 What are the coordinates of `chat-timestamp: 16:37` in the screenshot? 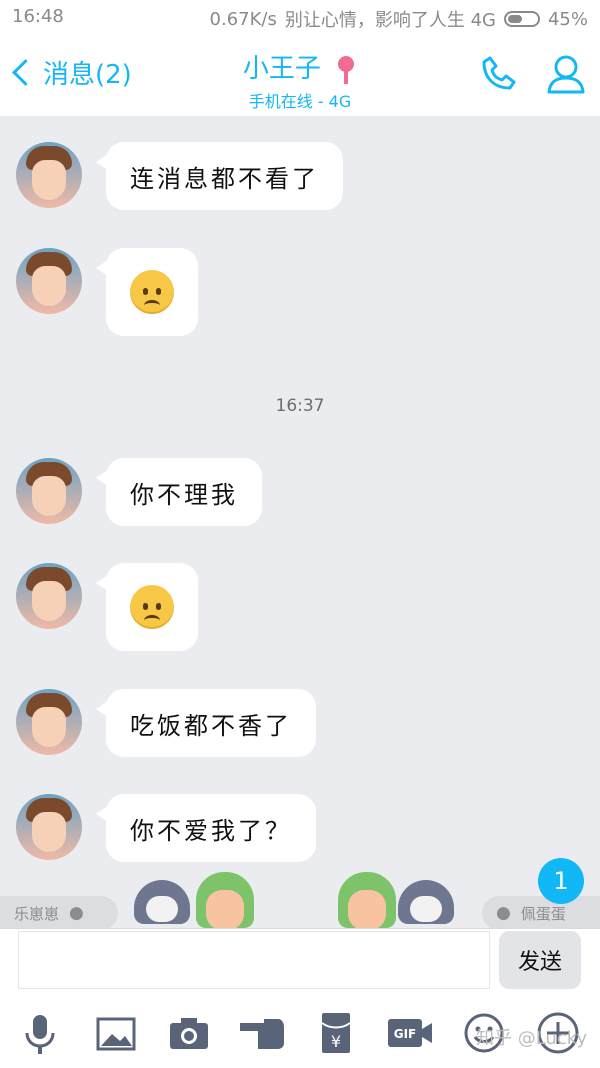 It's located at (300, 406).